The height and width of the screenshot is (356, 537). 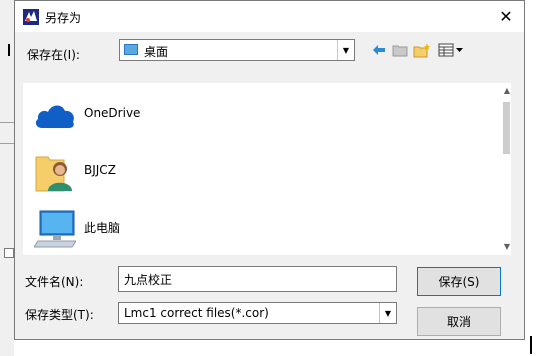 I want to click on list-item-label: OneDrive, so click(x=112, y=113).